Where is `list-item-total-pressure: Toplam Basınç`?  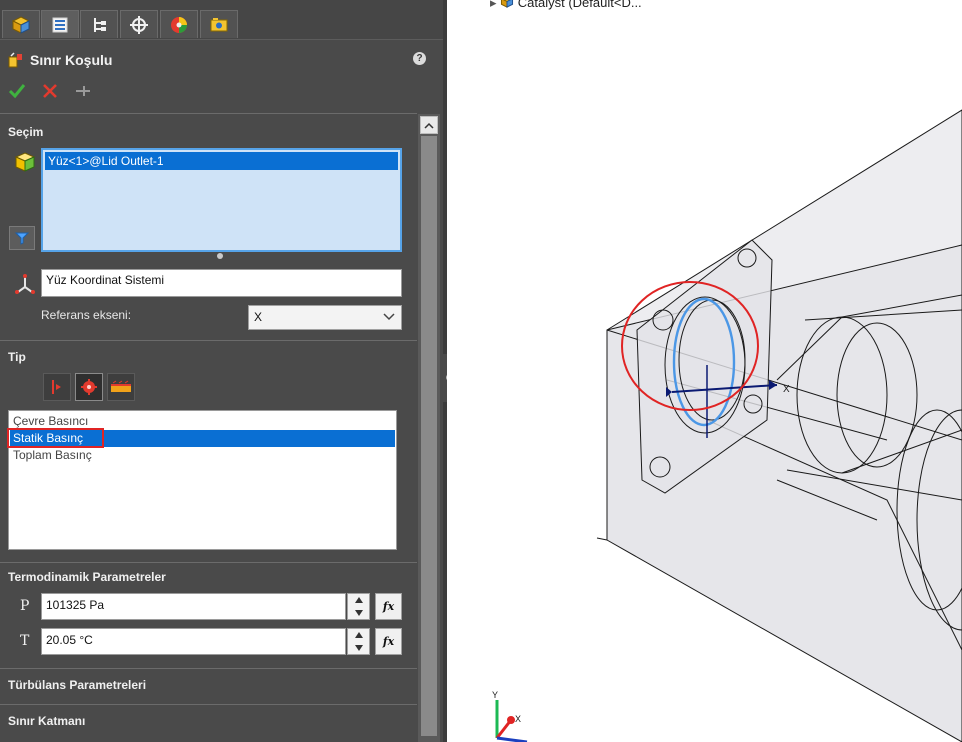 list-item-total-pressure: Toplam Basınç is located at coordinates (202, 455).